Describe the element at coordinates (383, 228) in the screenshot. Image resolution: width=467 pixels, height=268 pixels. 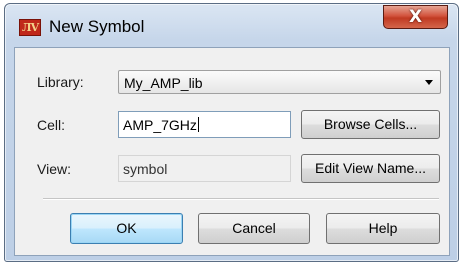
I see `help-button: Help` at that location.